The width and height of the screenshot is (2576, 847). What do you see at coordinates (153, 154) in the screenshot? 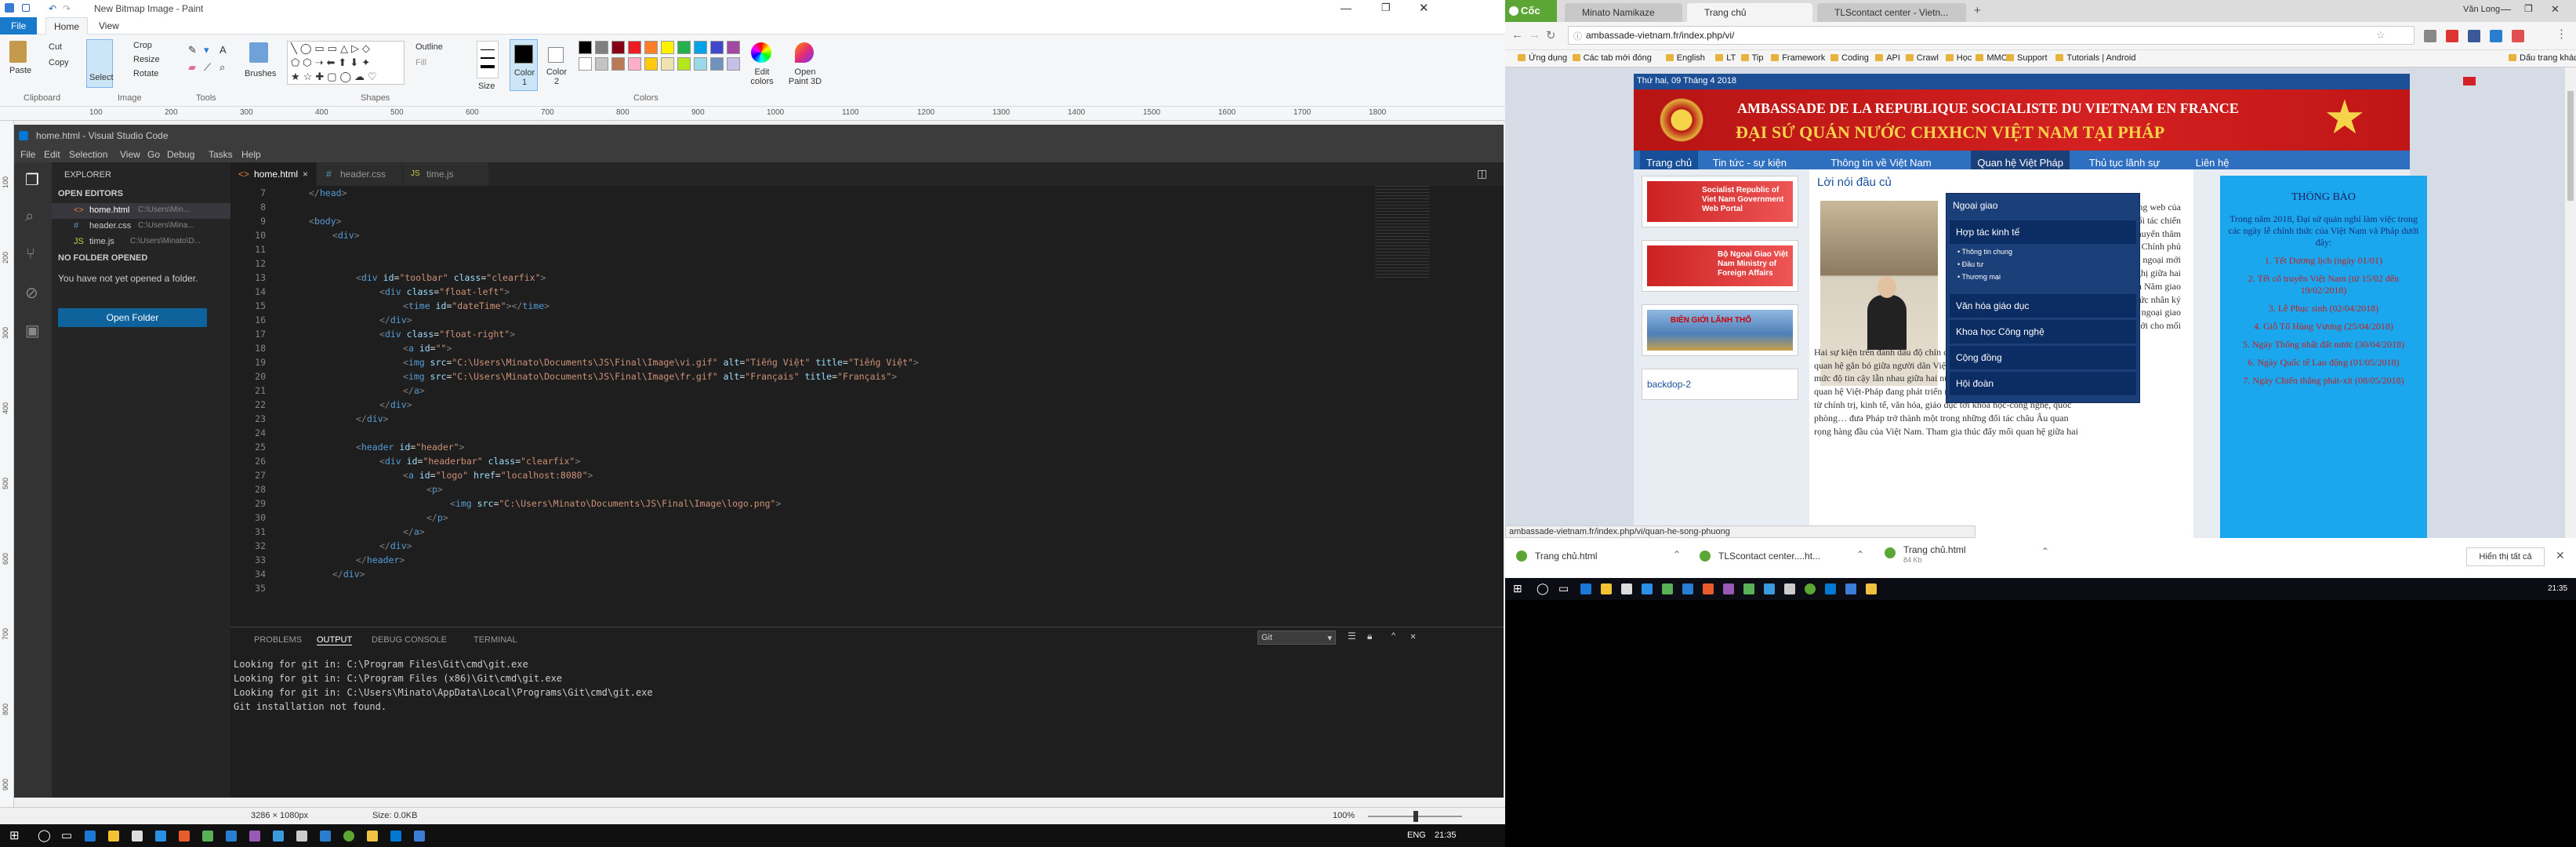
I see `menu-go: Go` at bounding box center [153, 154].